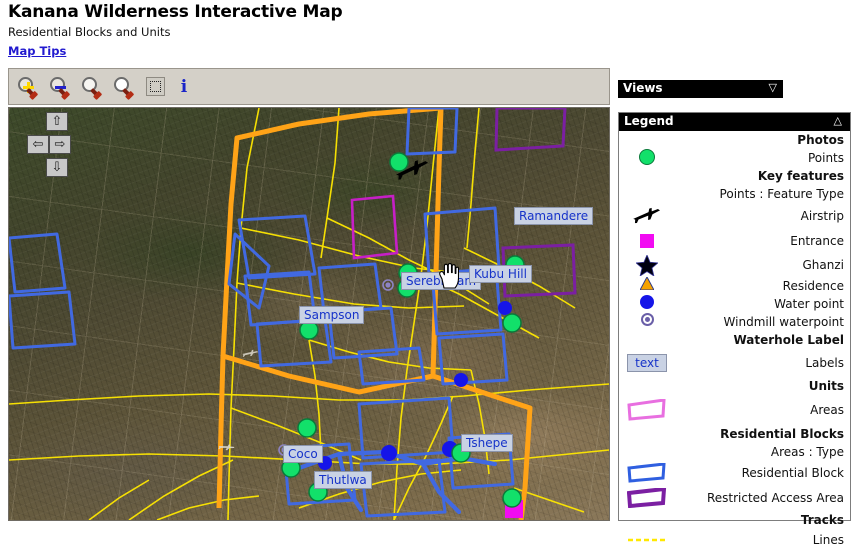  What do you see at coordinates (824, 363) in the screenshot?
I see `legend-label: Labels` at bounding box center [824, 363].